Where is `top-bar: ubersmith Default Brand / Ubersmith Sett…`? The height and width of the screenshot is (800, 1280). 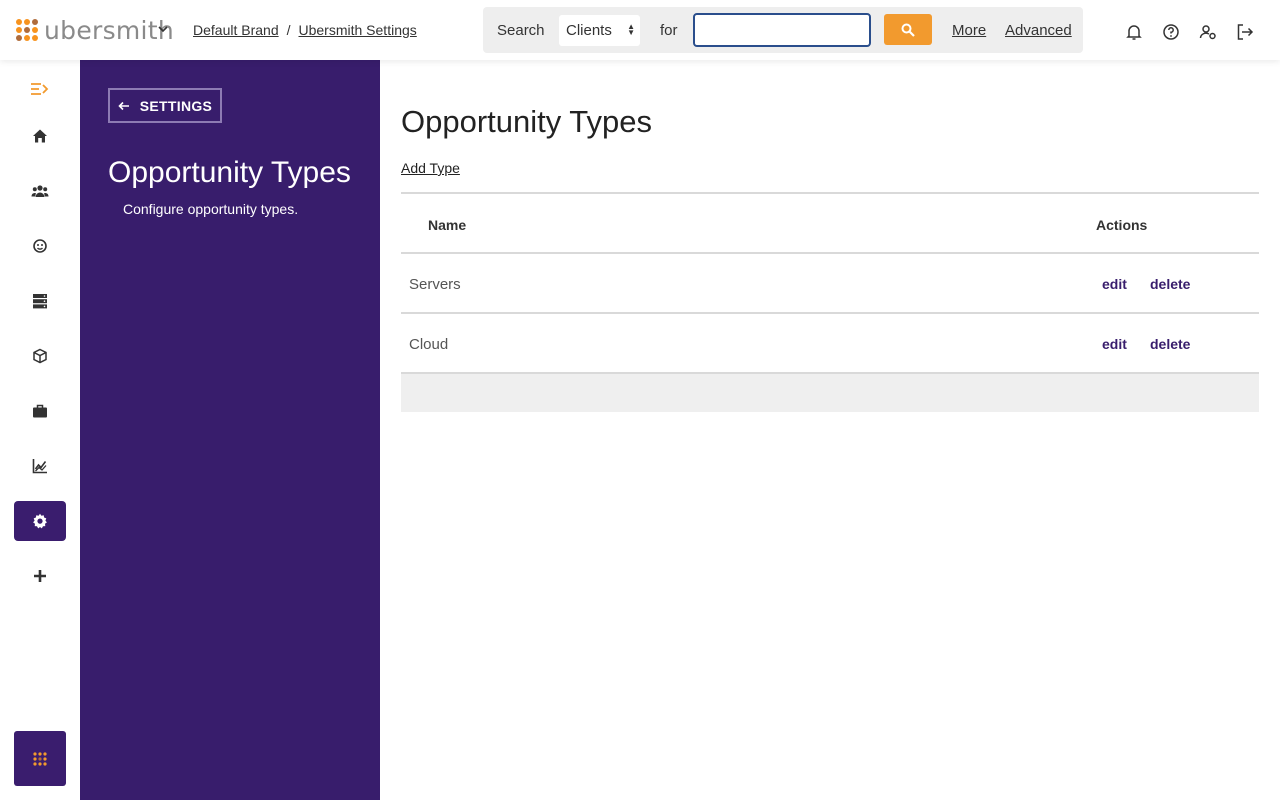
top-bar: ubersmith Default Brand / Ubersmith Sett… is located at coordinates (640, 30).